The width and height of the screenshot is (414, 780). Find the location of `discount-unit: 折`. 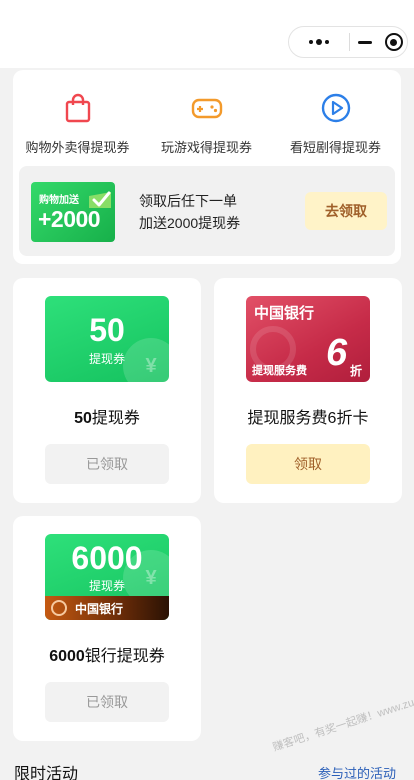

discount-unit: 折 is located at coordinates (356, 371).